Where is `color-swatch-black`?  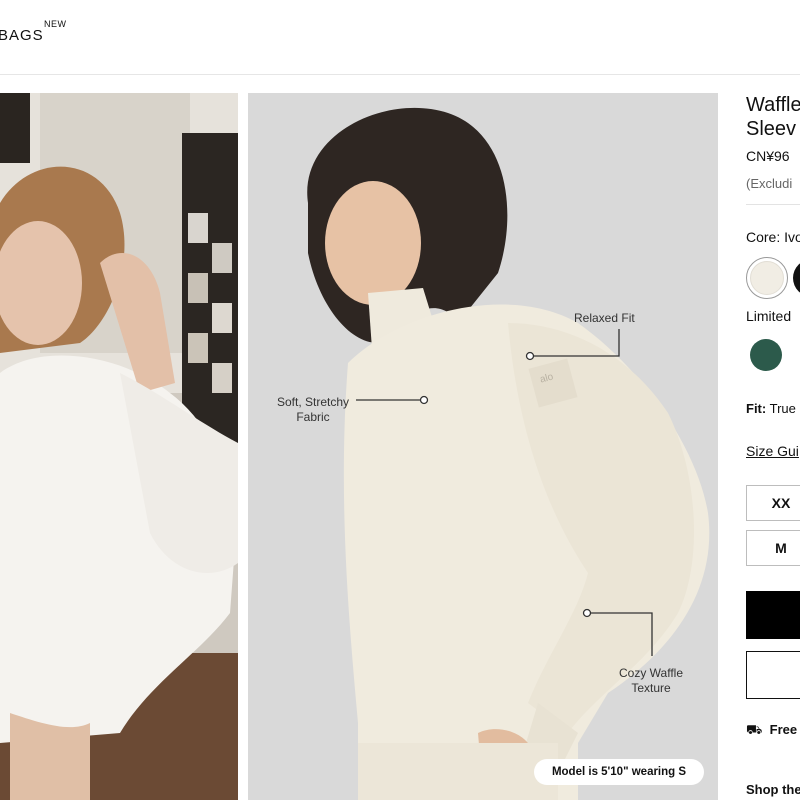 color-swatch-black is located at coordinates (796, 278).